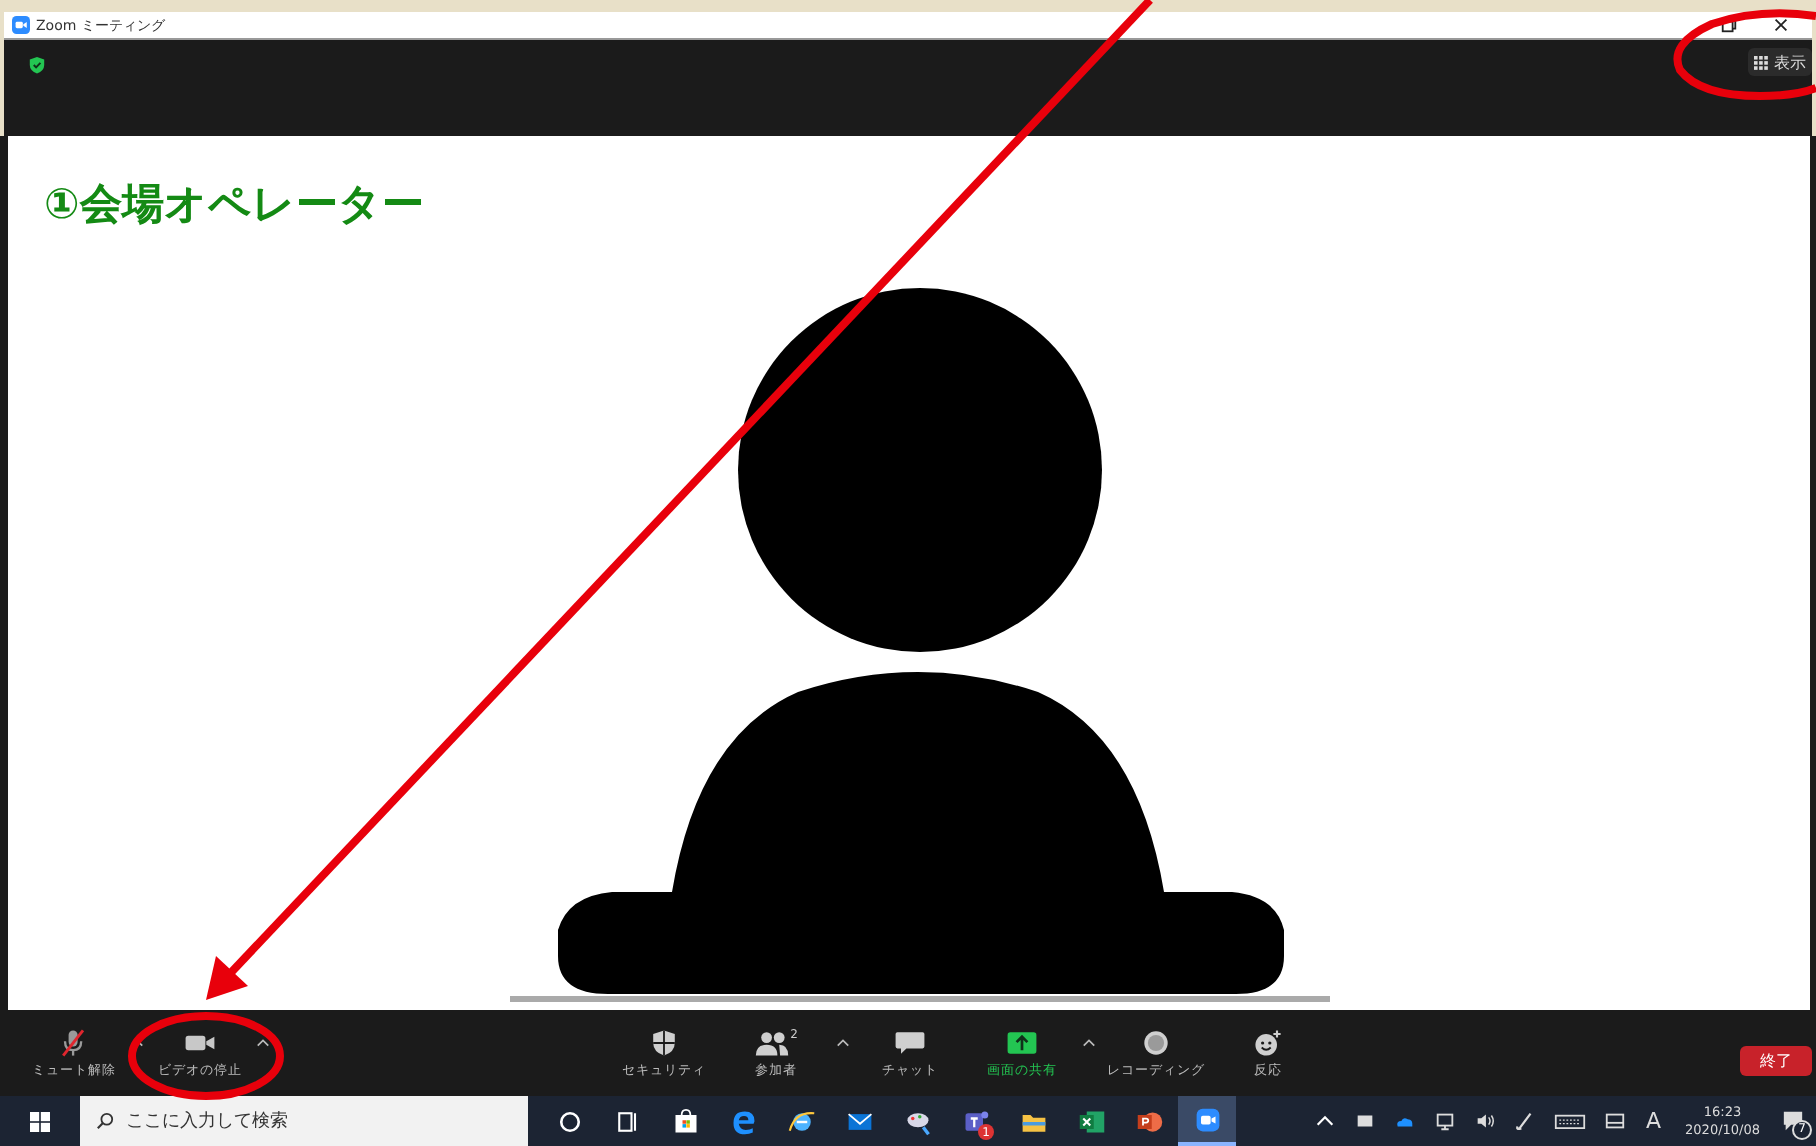 The image size is (1816, 1146). Describe the element at coordinates (1149, 1121) in the screenshot. I see `powerpoint-icon` at that location.